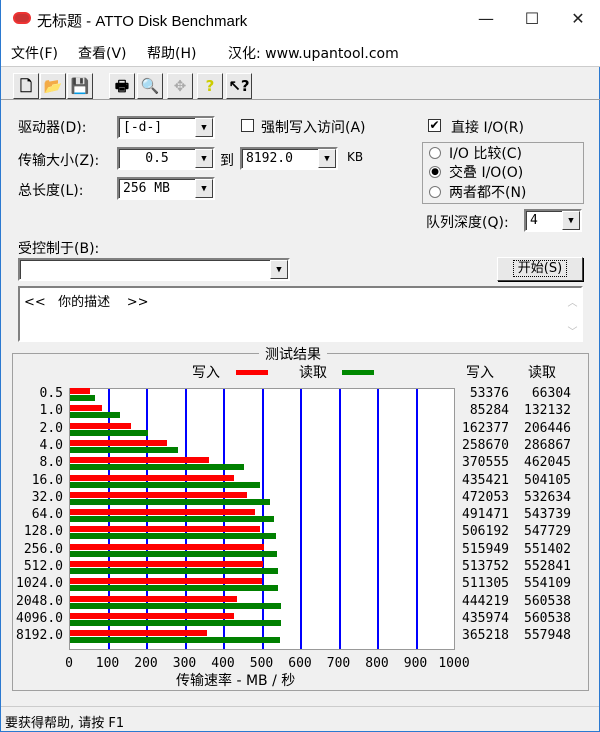 The image size is (600, 732). Describe the element at coordinates (39, 618) in the screenshot. I see `y-tick-label: 4096.0` at that location.